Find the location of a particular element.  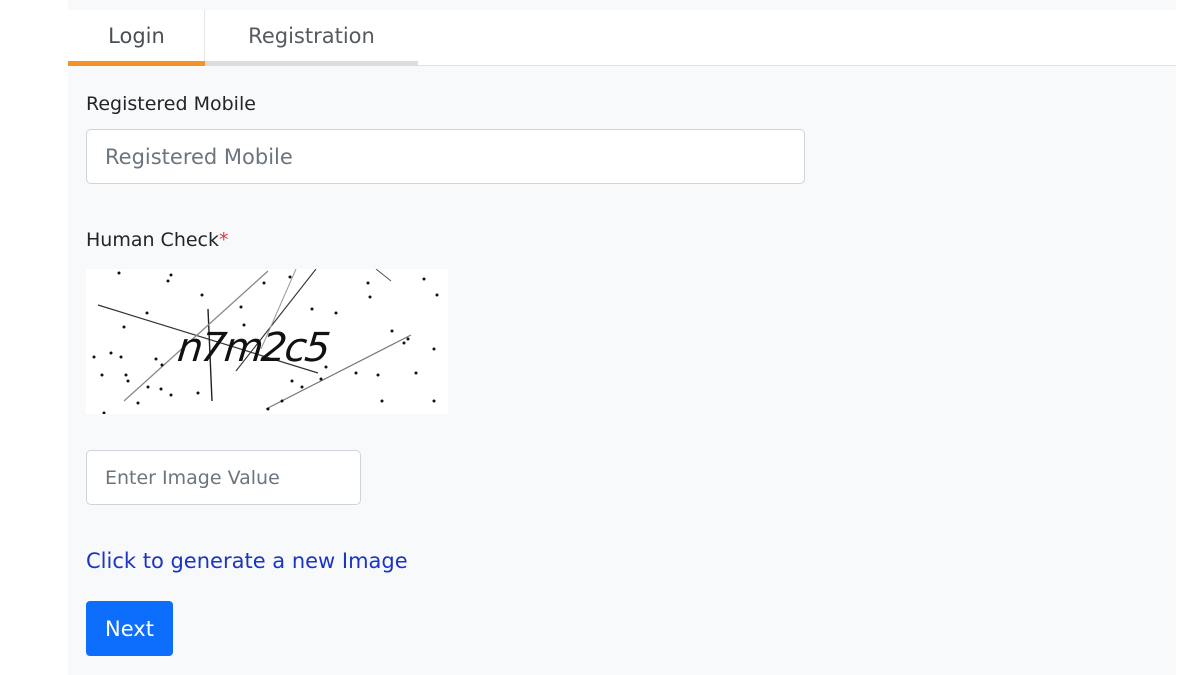

next-button: Next is located at coordinates (129, 628).